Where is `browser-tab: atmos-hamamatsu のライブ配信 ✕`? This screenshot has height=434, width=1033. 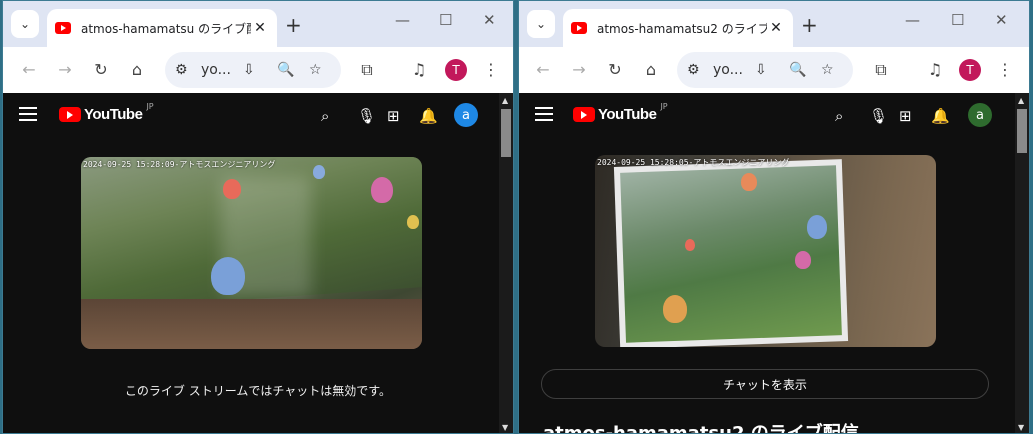
browser-tab: atmos-hamamatsu のライブ配信 ✕ is located at coordinates (162, 28).